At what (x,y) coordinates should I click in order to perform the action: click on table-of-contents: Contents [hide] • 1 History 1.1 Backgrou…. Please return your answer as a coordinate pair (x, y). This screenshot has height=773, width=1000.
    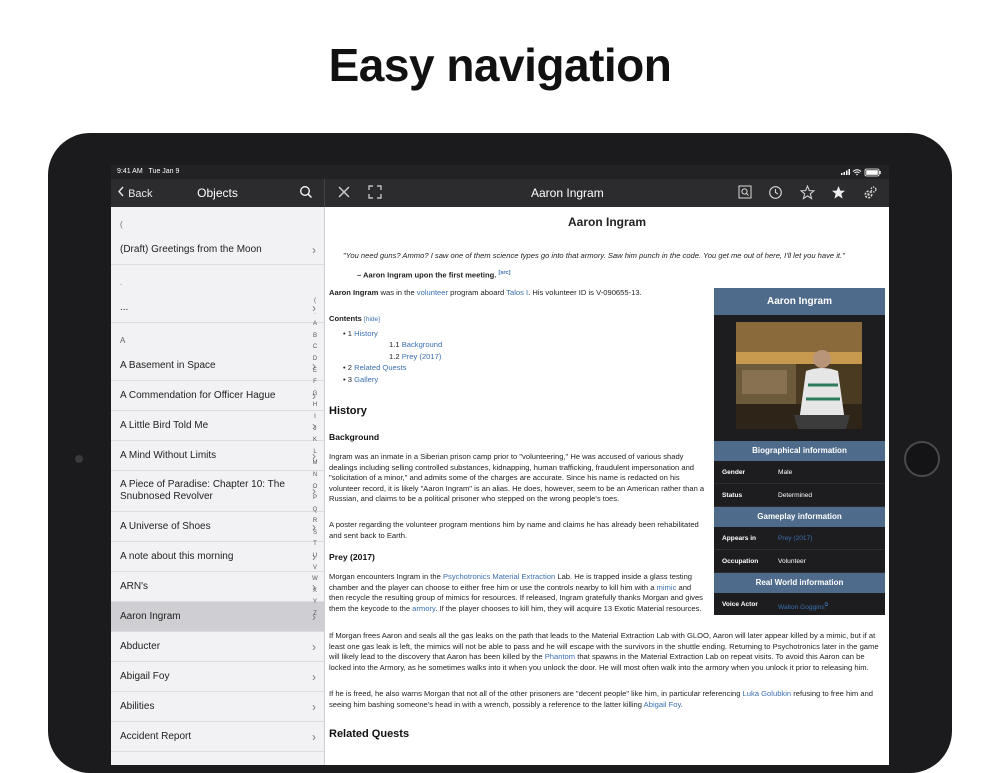
    Looking at the image, I should click on (399, 345).